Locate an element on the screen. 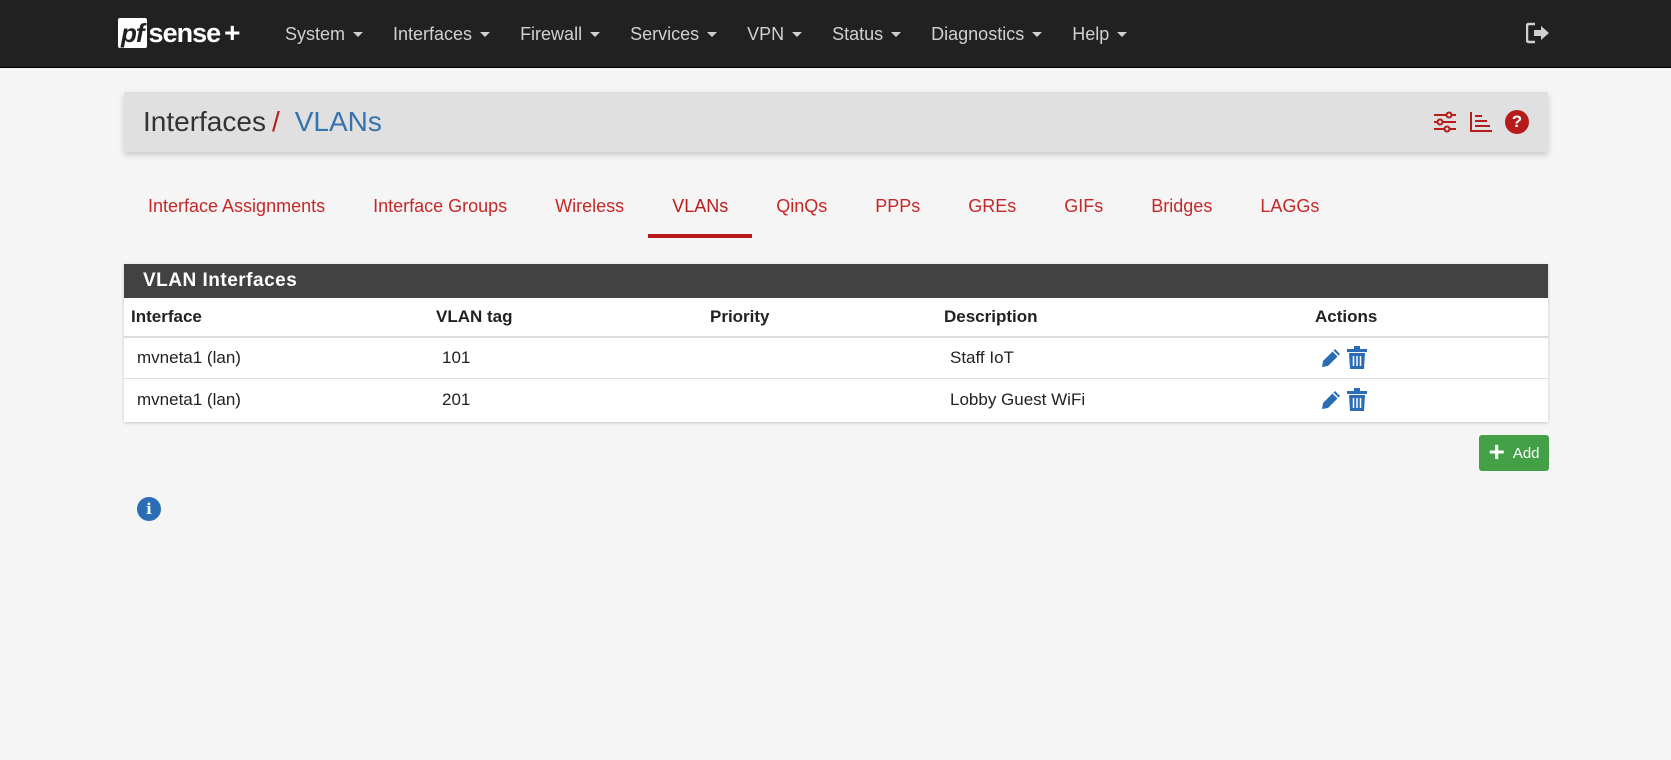  sliders-icon is located at coordinates (1445, 122).